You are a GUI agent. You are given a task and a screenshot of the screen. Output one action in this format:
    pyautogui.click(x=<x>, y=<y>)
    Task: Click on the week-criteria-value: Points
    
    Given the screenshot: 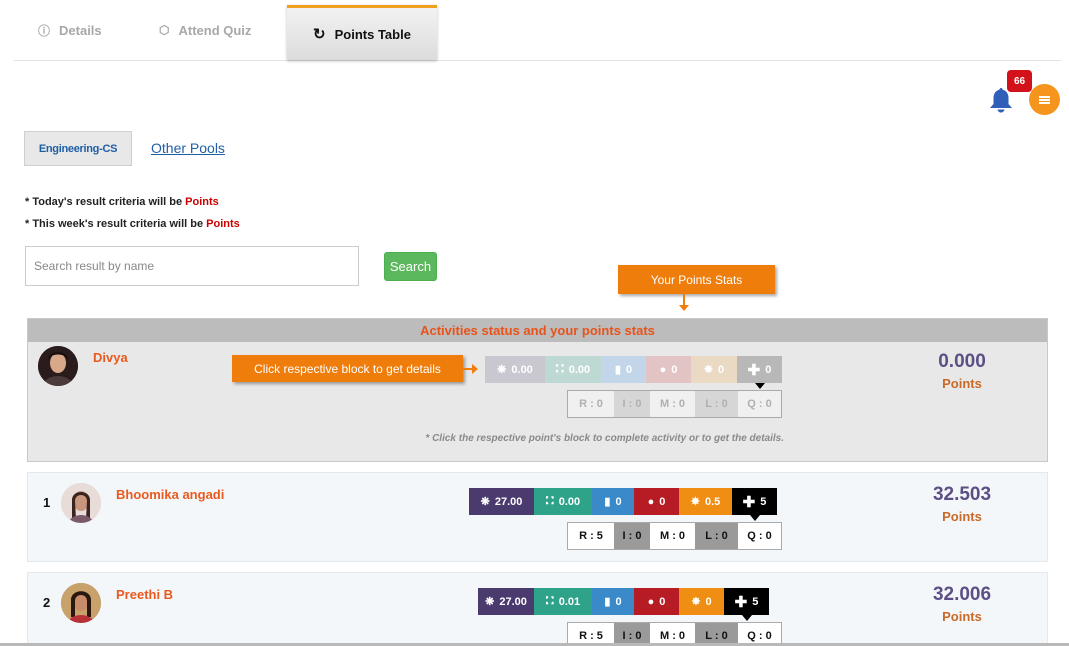 What is the action you would take?
    pyautogui.click(x=223, y=224)
    